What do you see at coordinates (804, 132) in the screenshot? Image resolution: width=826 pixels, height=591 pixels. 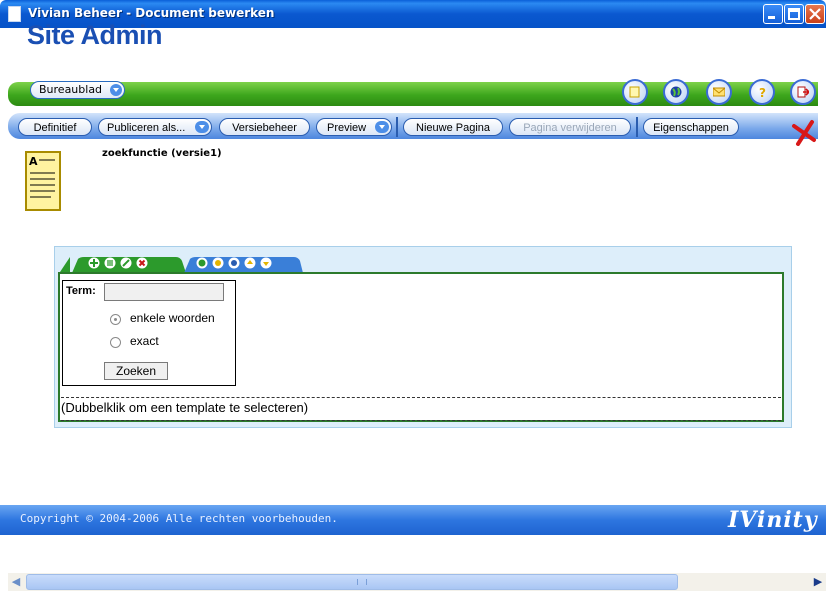 I see `close-document-icon` at bounding box center [804, 132].